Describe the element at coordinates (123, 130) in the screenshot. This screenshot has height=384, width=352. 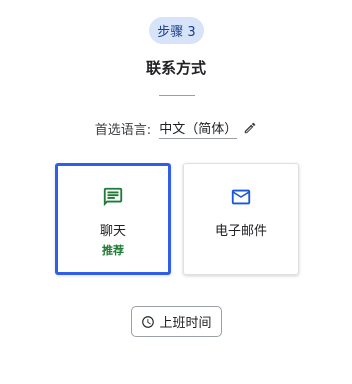
I see `preferred-language-label: 首选语言:` at that location.